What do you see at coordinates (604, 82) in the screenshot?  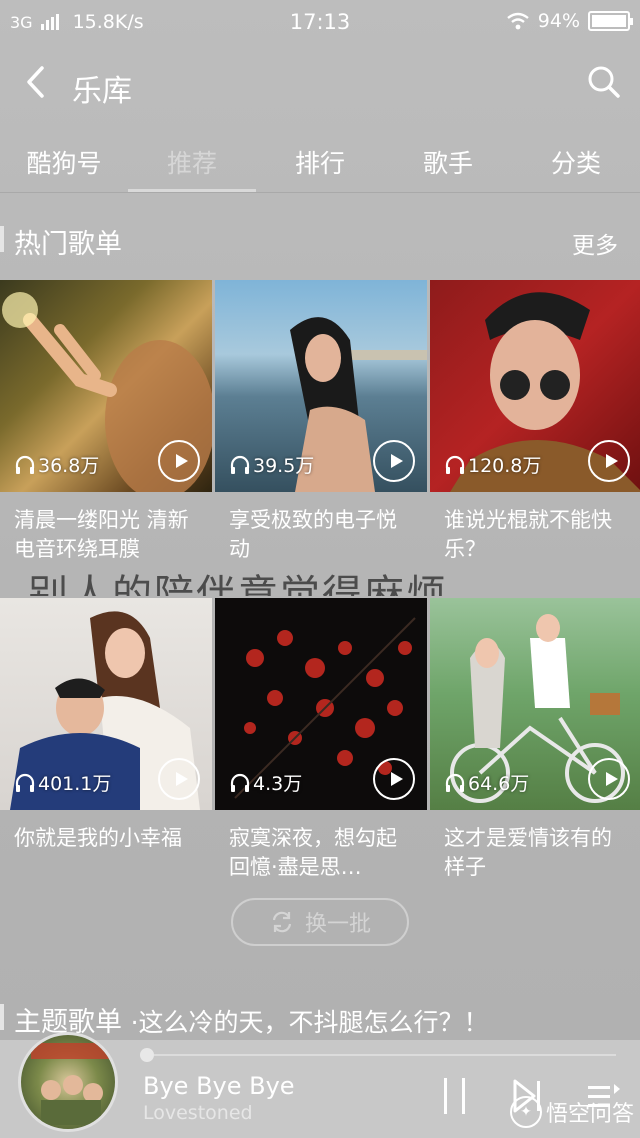 I see `search-icon` at bounding box center [604, 82].